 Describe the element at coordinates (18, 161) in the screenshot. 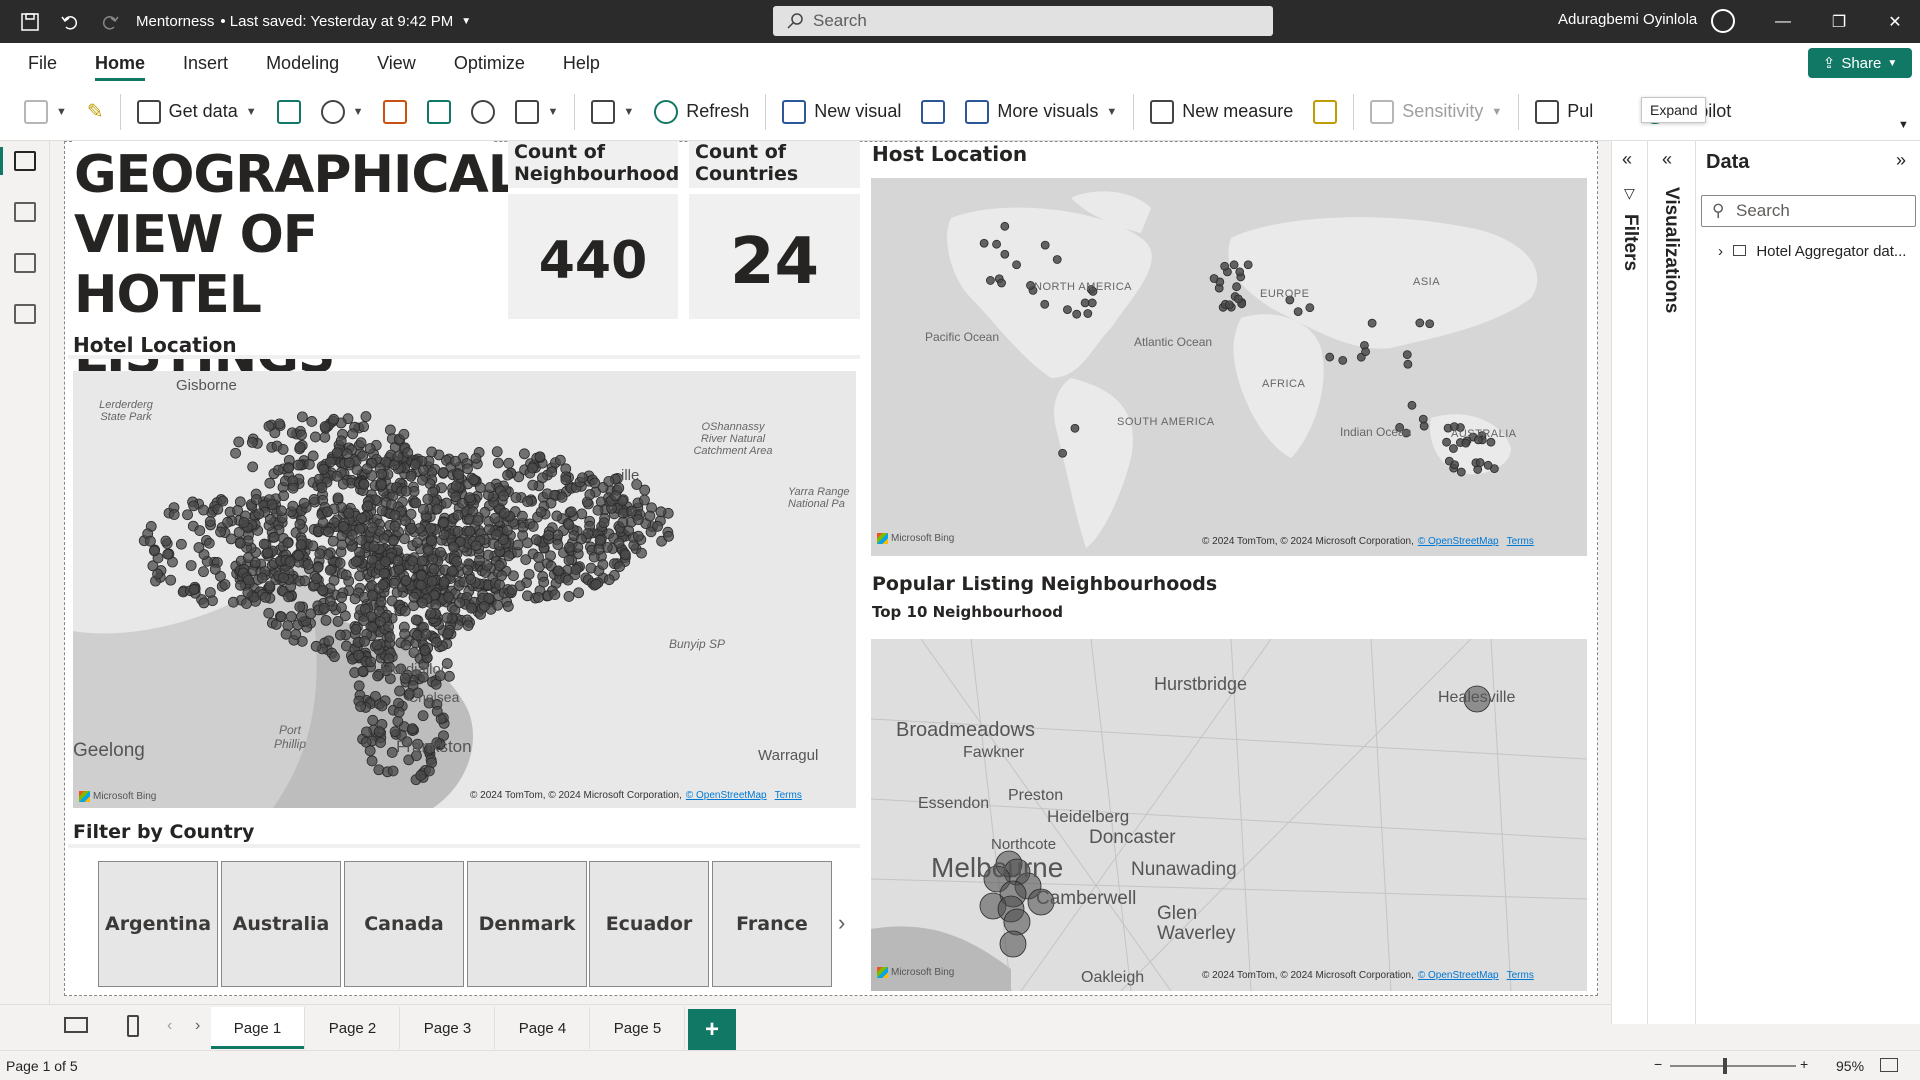

I see `report-view-icon` at that location.